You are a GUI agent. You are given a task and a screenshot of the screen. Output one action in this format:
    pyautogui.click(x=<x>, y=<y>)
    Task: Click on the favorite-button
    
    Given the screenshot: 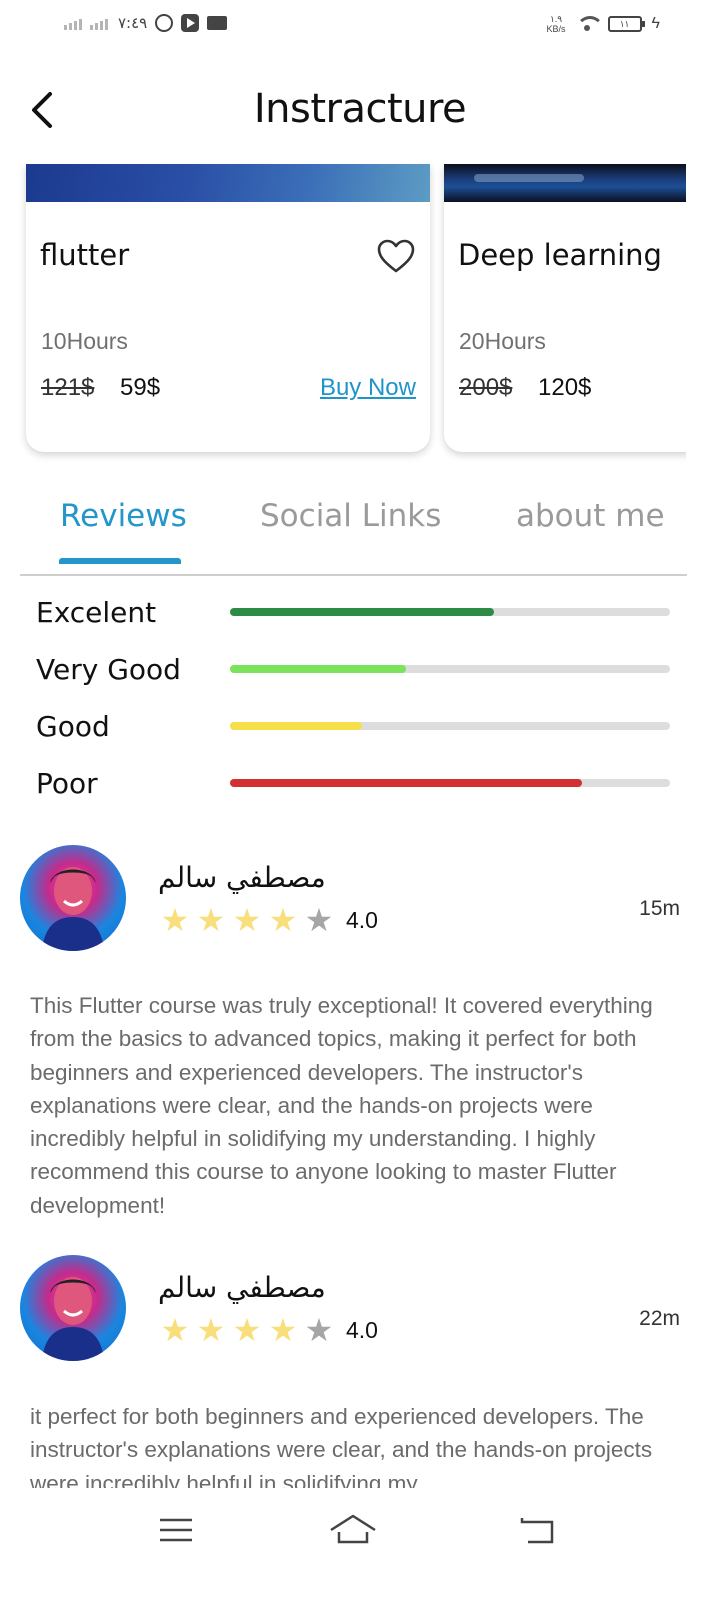 What is the action you would take?
    pyautogui.click(x=396, y=256)
    